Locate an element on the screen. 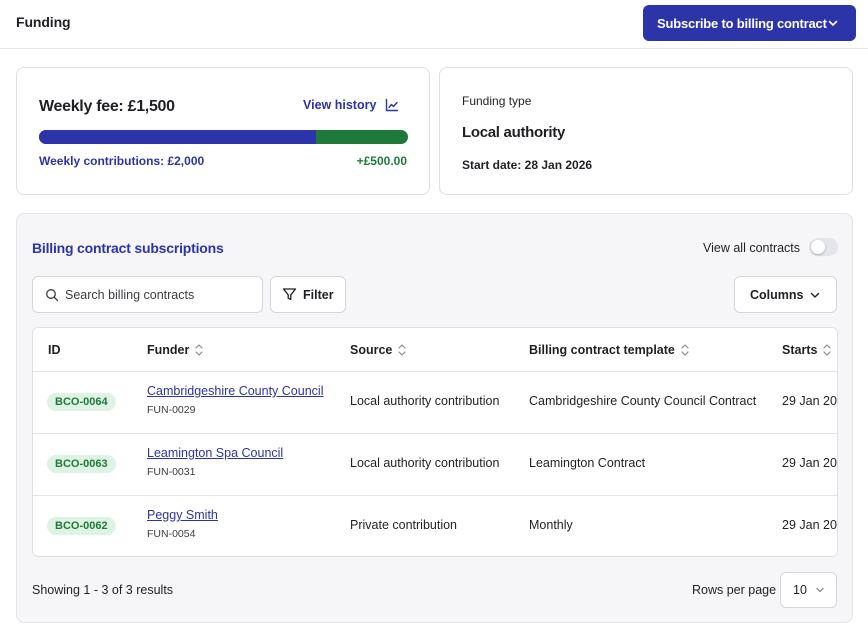  template-cell: Cambridgeshire County Council Contract is located at coordinates (643, 401).